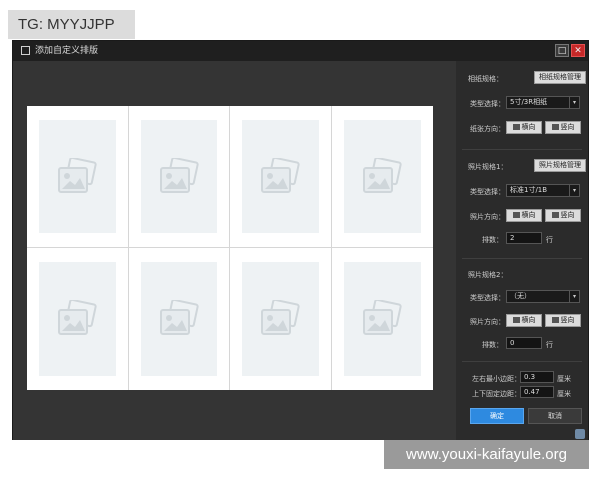 Image resolution: width=600 pixels, height=480 pixels. Describe the element at coordinates (560, 77) in the screenshot. I see `paper-spec-manage-button: 相纸规格管理` at that location.